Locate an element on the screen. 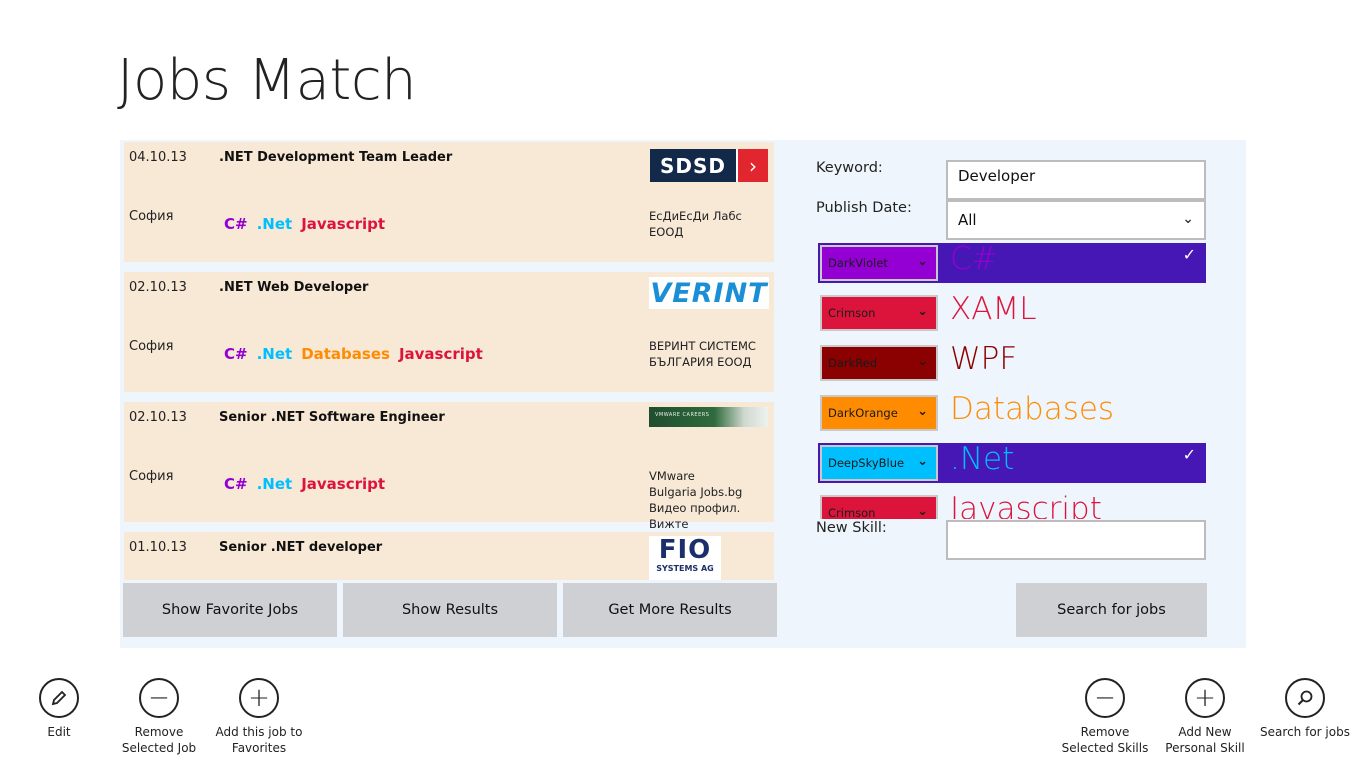  company-name: ЕсДиЕсДи Лабс ЕООД is located at coordinates (695, 224).